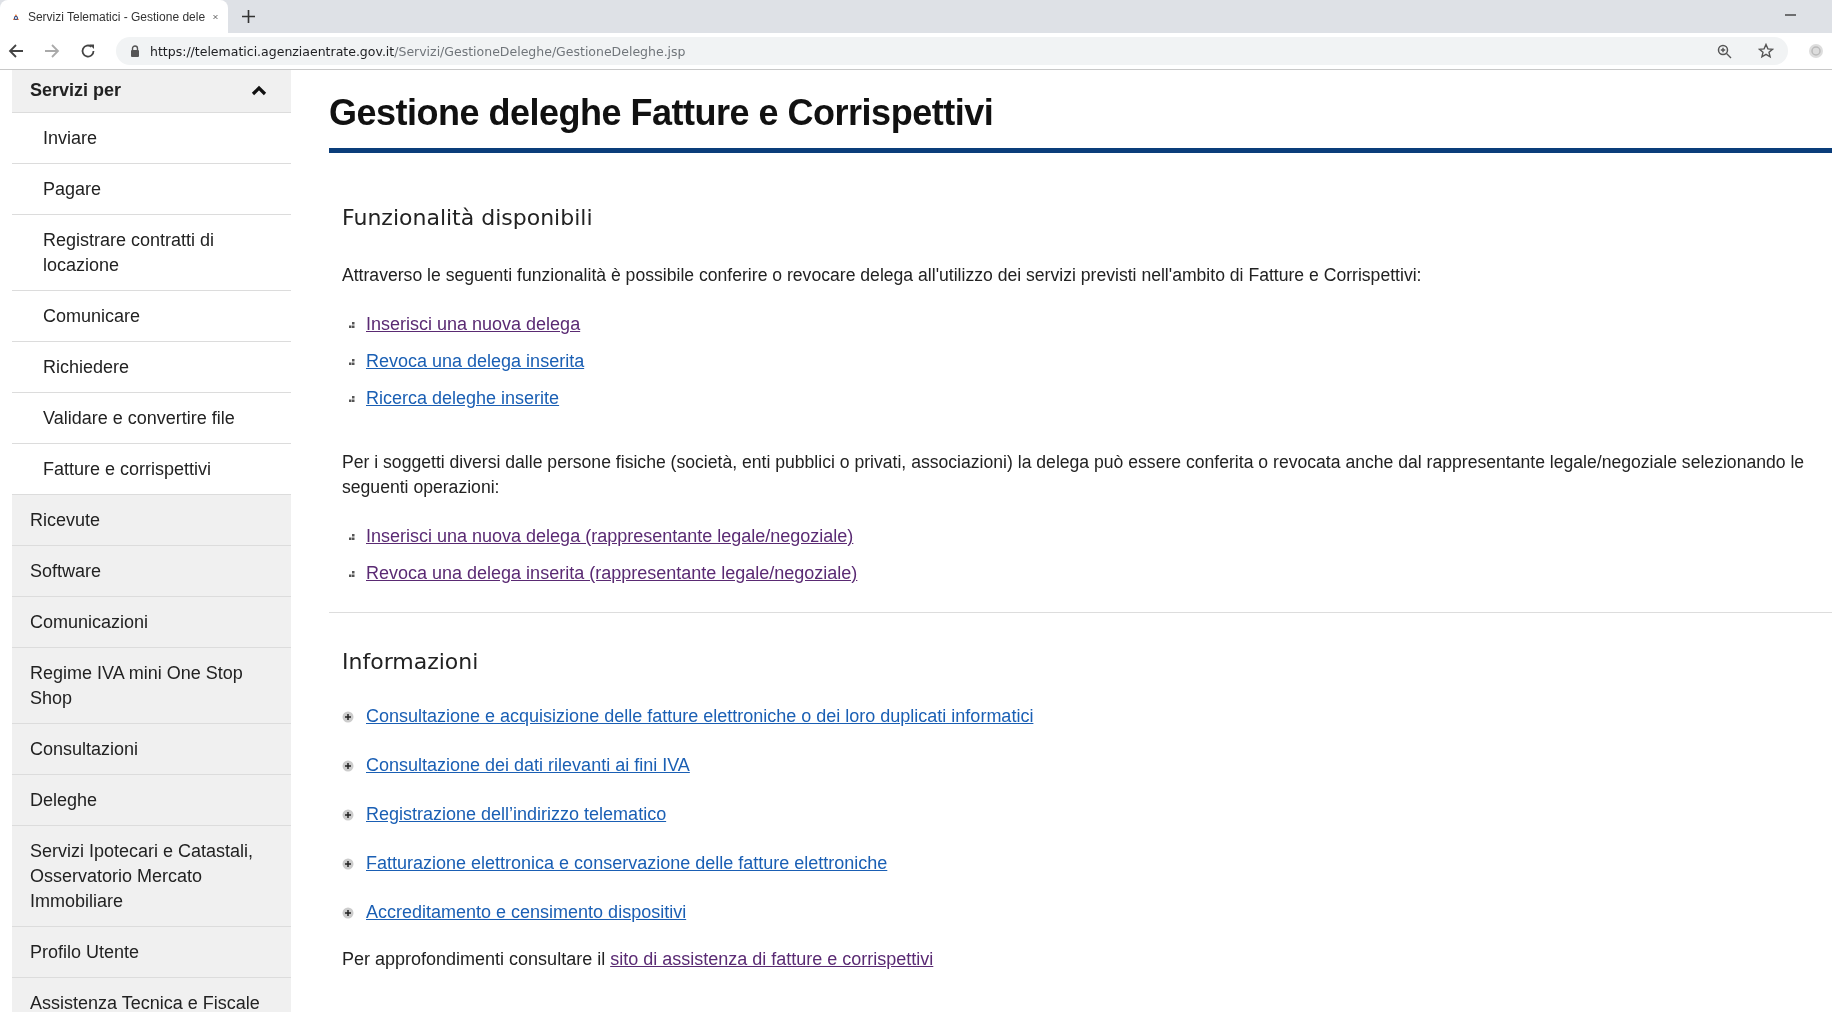 This screenshot has height=1012, width=1832. Describe the element at coordinates (151, 995) in the screenshot. I see `sidebar-item: Assistenza Tecnica e Fiscale` at that location.